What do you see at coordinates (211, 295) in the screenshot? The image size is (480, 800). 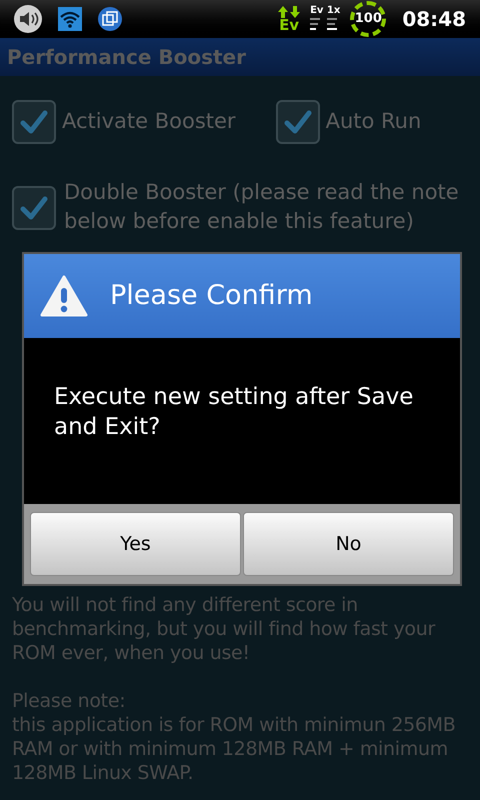 I see `dialog-title: Please Confirm` at bounding box center [211, 295].